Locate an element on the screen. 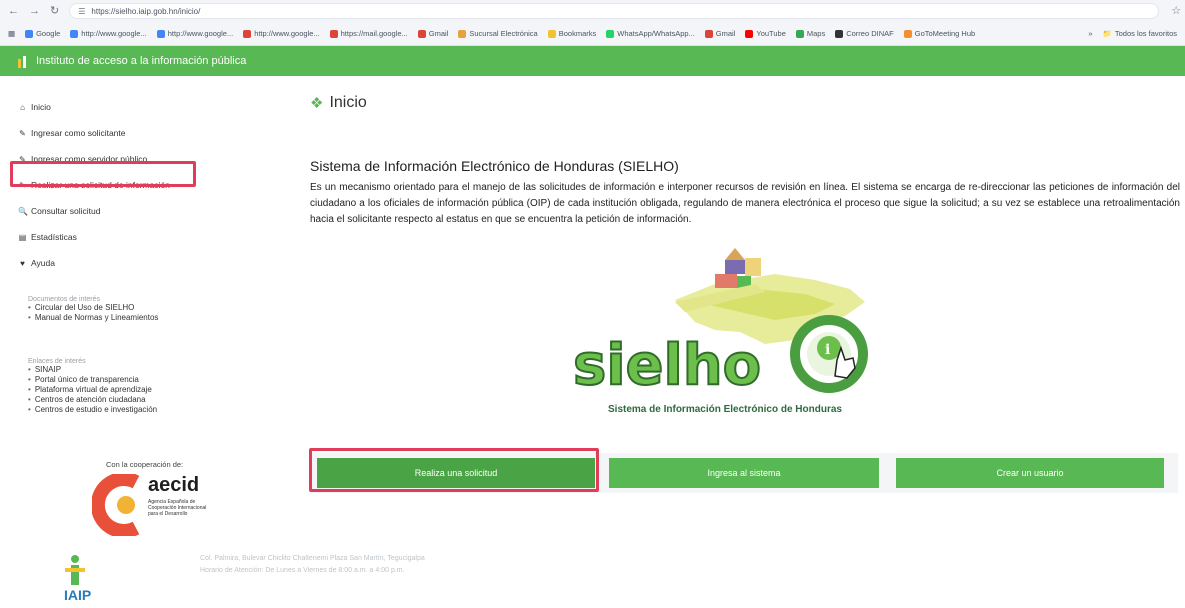  highlight-box-sidebar is located at coordinates (103, 174).